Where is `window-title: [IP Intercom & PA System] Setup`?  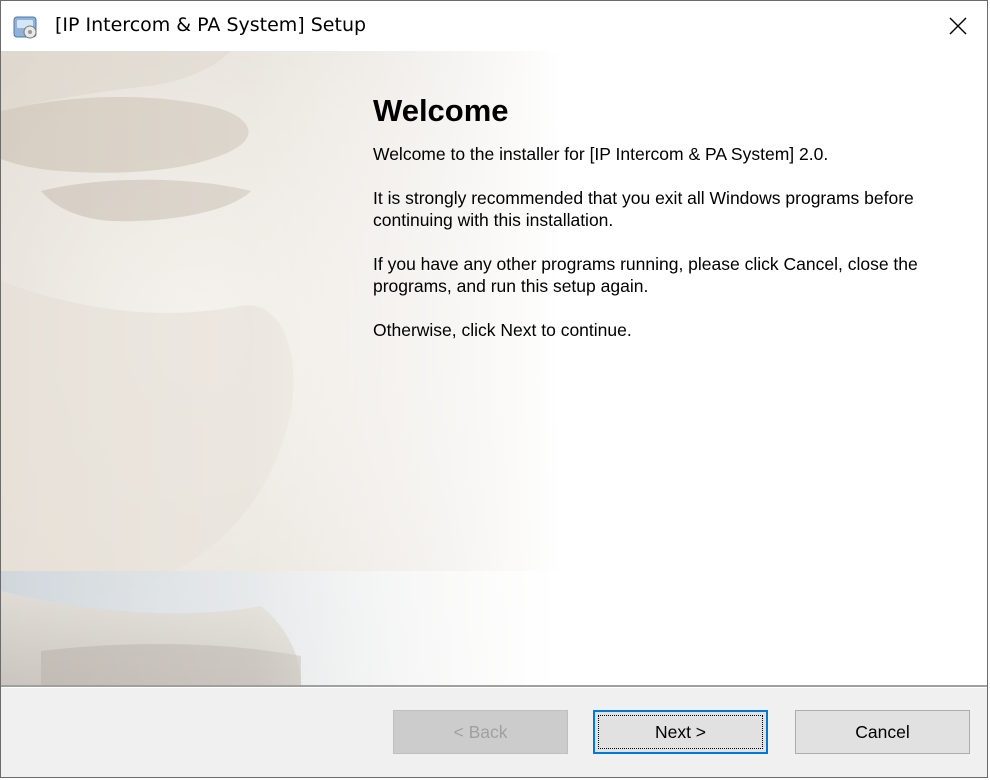 window-title: [IP Intercom & PA System] Setup is located at coordinates (211, 25).